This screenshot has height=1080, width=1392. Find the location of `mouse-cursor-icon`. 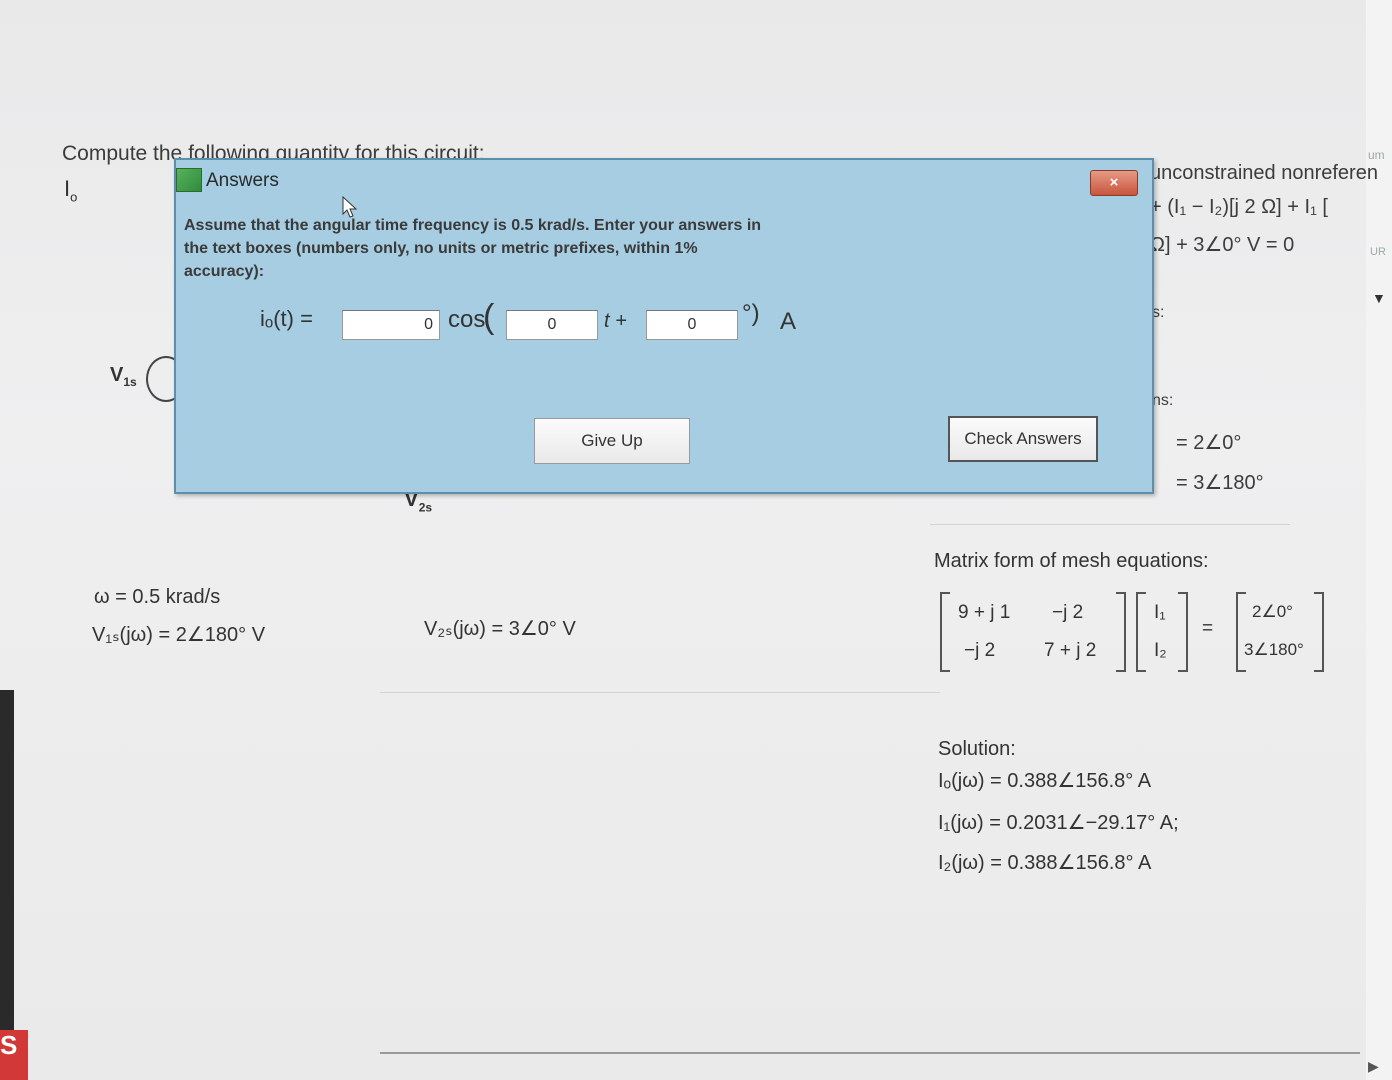

mouse-cursor-icon is located at coordinates (350, 207).